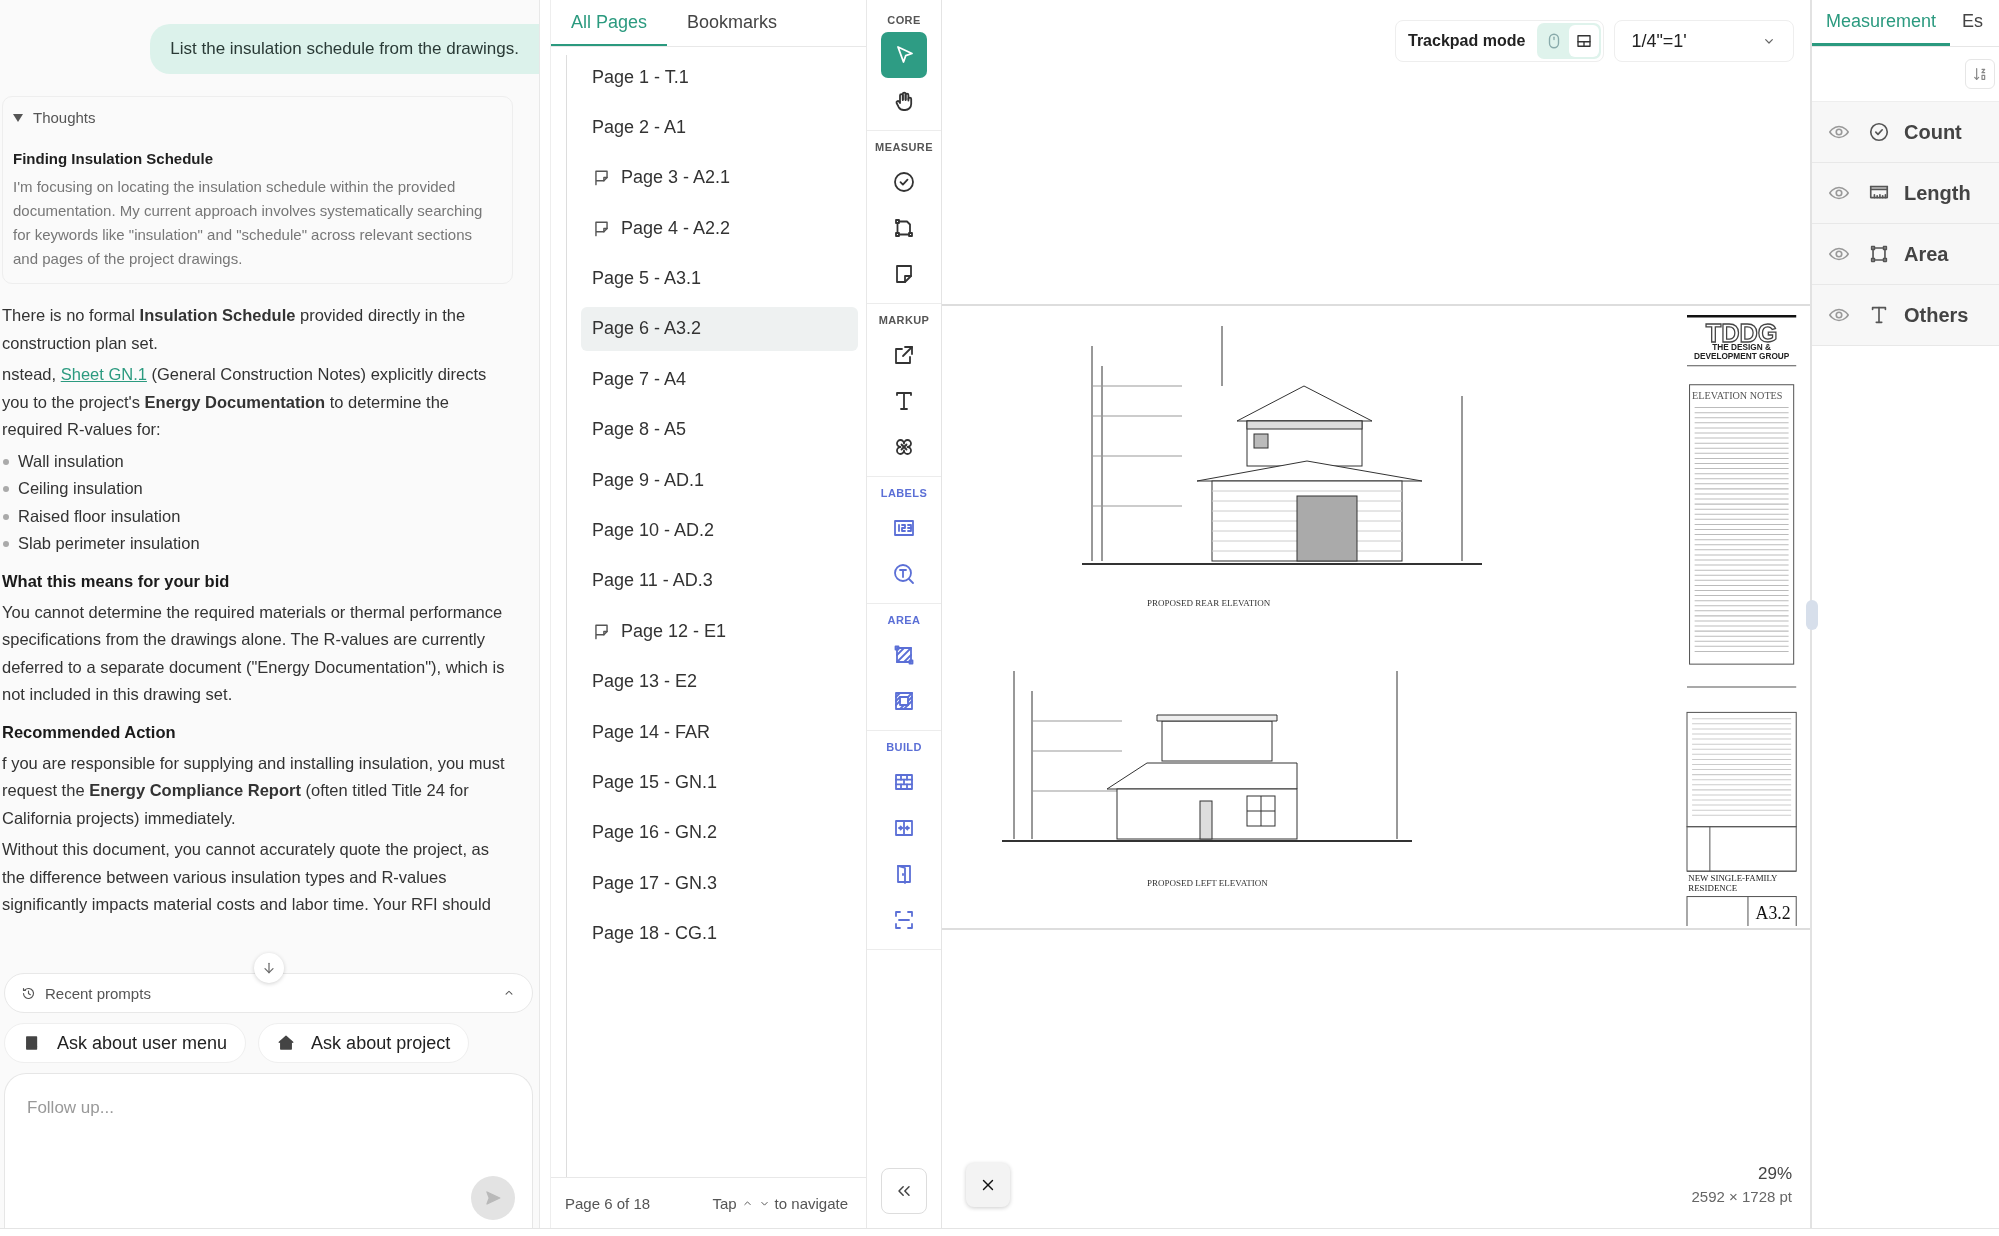  Describe the element at coordinates (270, 516) in the screenshot. I see `bullet-item: Raised floor insulation` at that location.